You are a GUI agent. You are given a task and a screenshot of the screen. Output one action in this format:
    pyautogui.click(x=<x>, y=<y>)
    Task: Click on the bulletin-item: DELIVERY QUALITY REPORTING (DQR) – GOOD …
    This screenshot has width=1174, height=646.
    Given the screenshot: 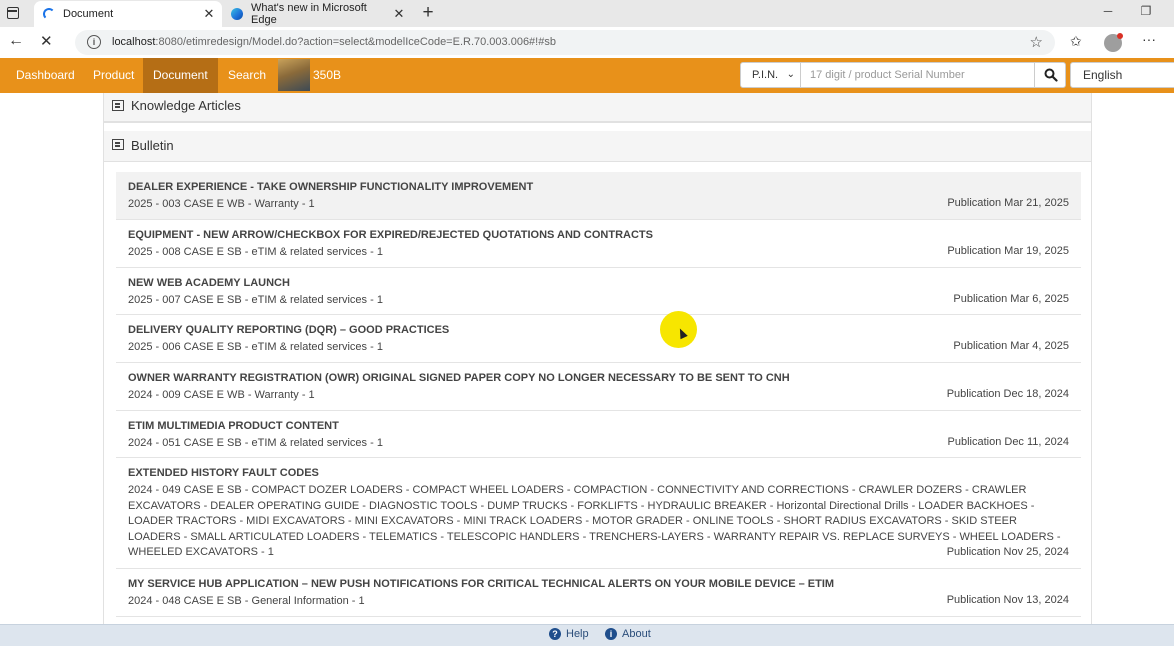 What is the action you would take?
    pyautogui.click(x=598, y=339)
    